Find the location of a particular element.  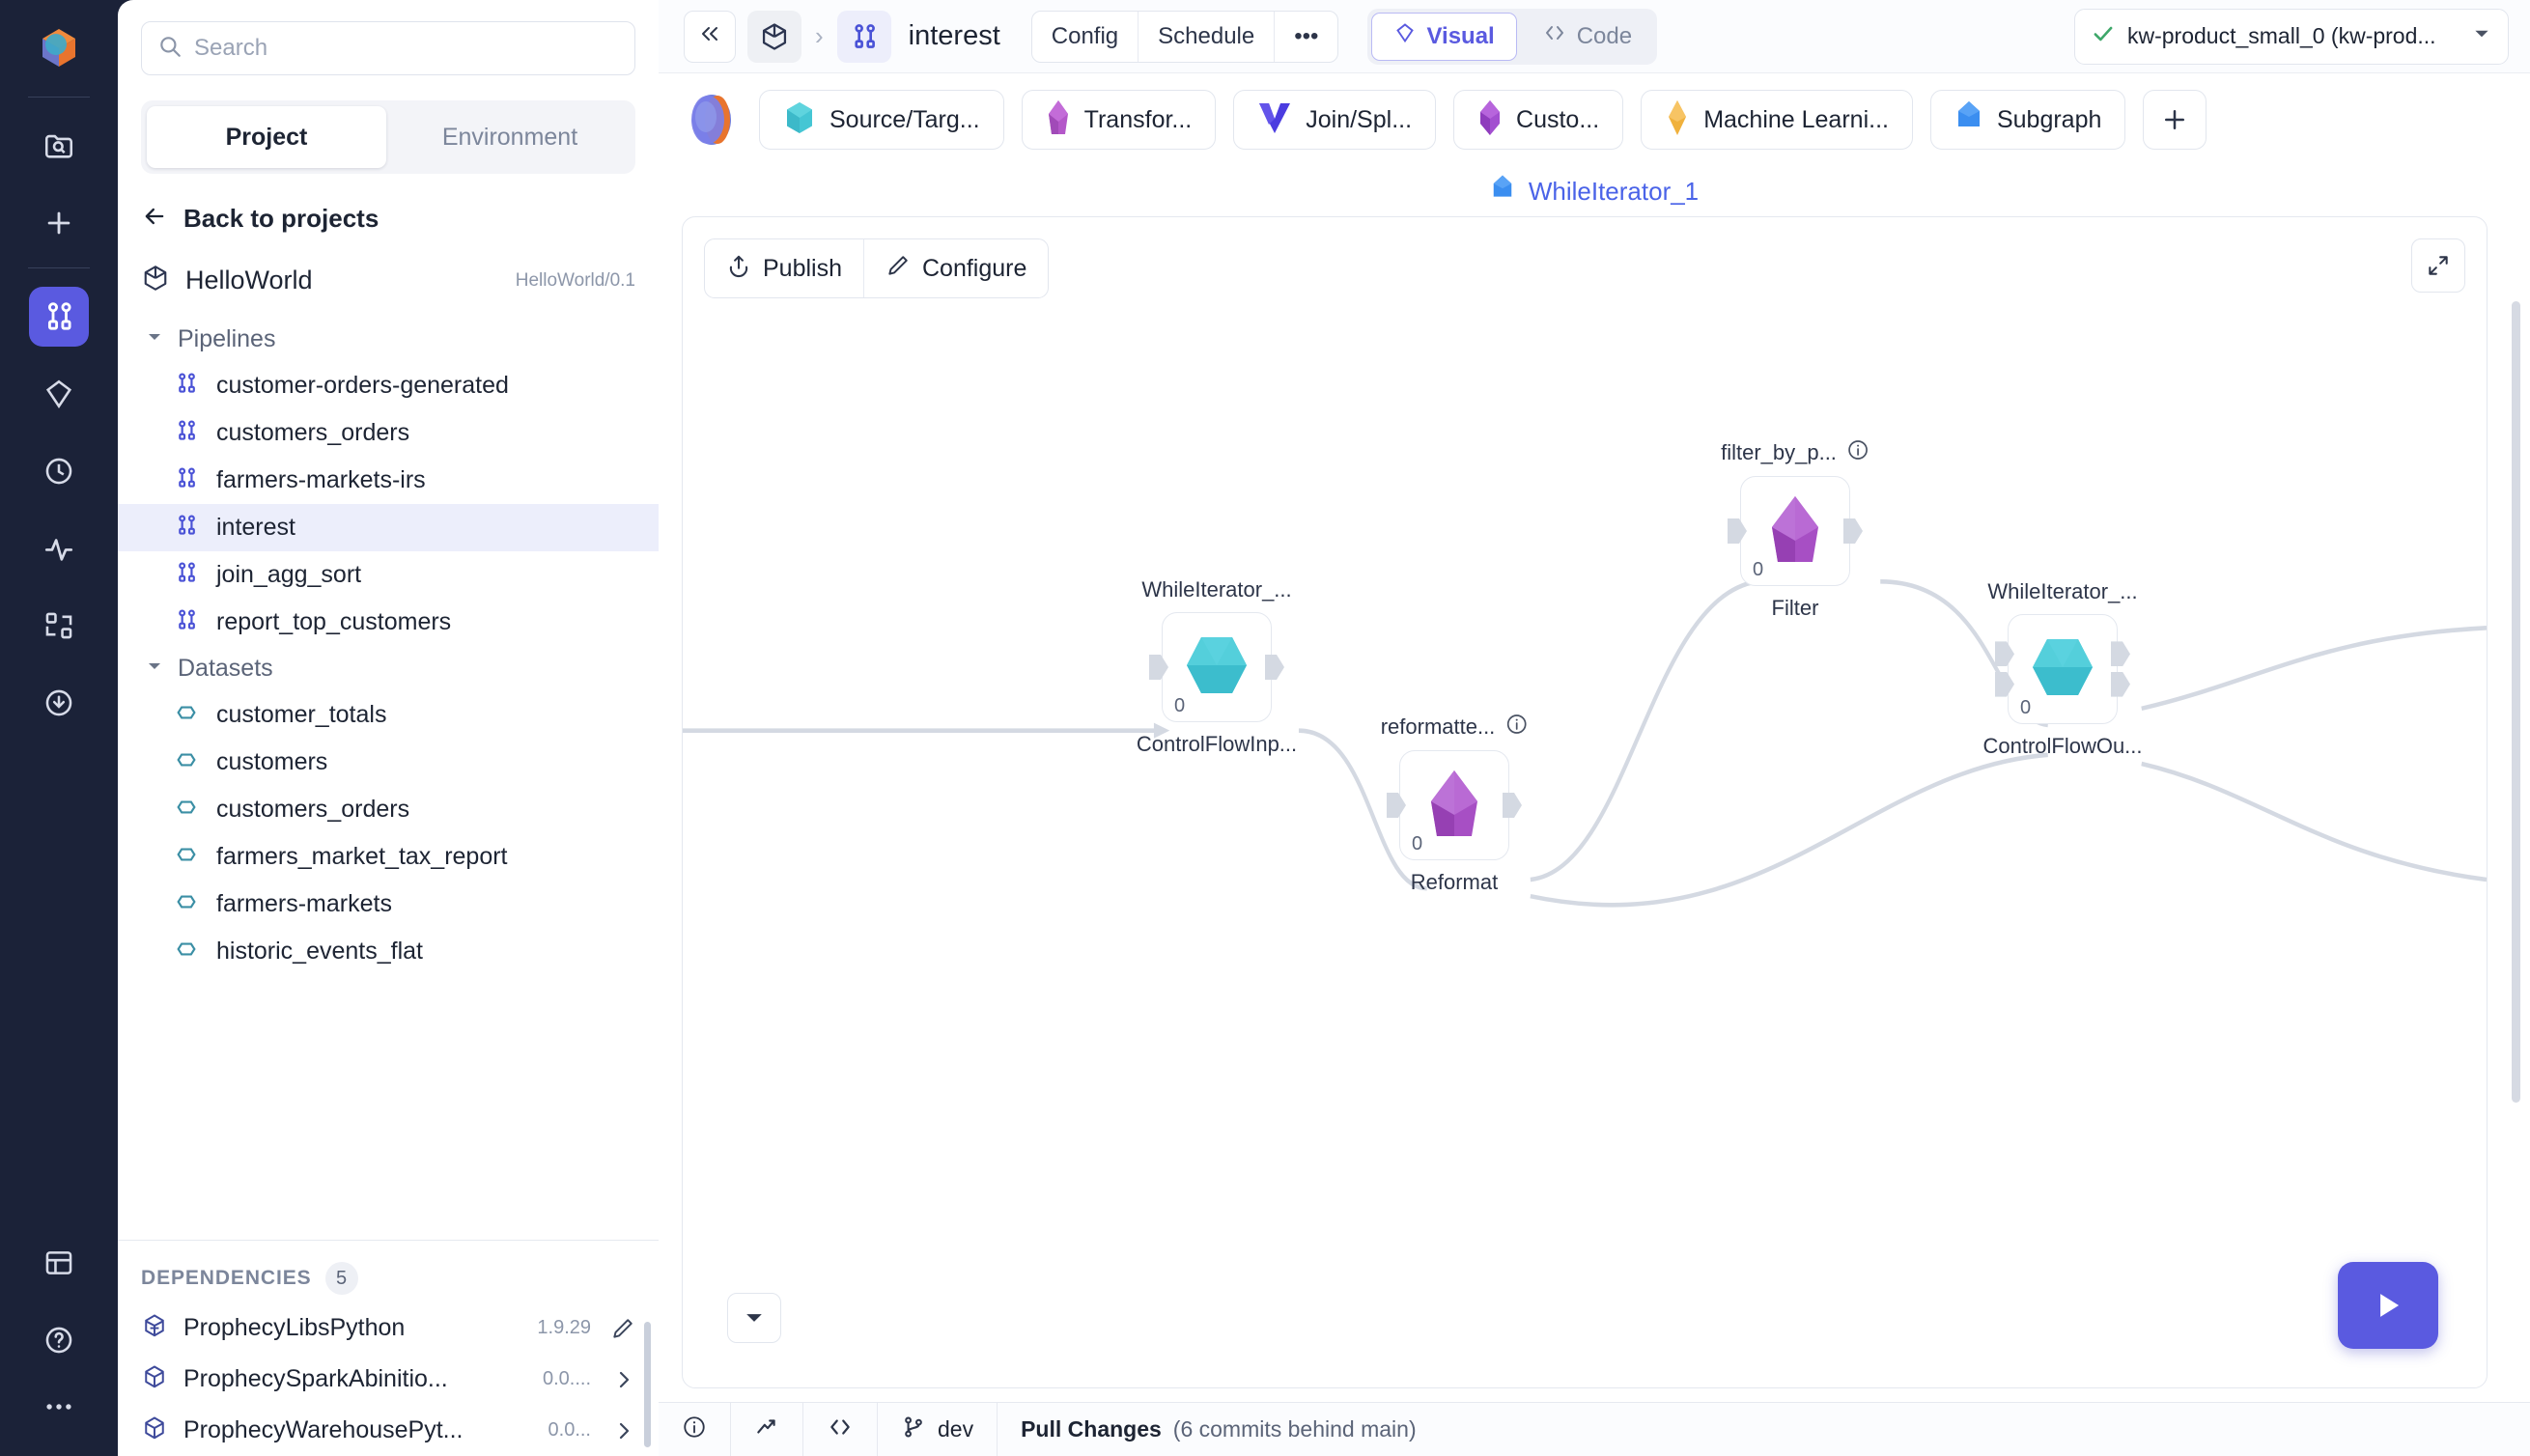

dependency-row-prophecylibspython: ProphecyLibsPython 1.9.29 is located at coordinates (388, 1328).